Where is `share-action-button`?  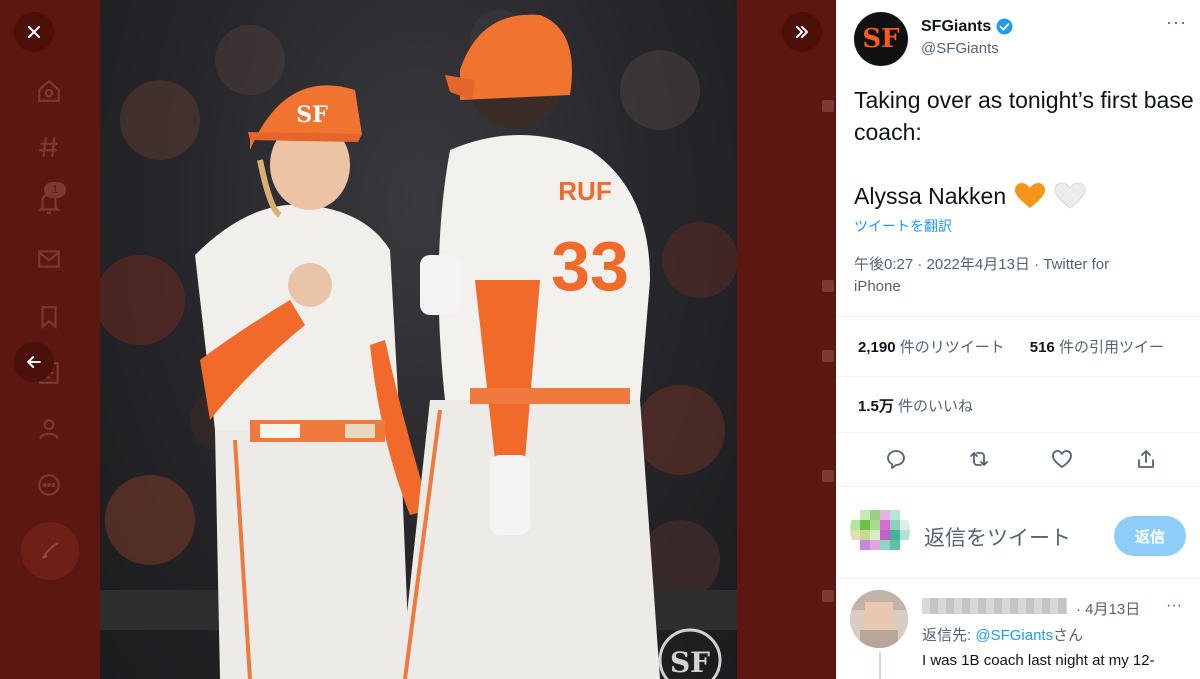
share-action-button is located at coordinates (1147, 460).